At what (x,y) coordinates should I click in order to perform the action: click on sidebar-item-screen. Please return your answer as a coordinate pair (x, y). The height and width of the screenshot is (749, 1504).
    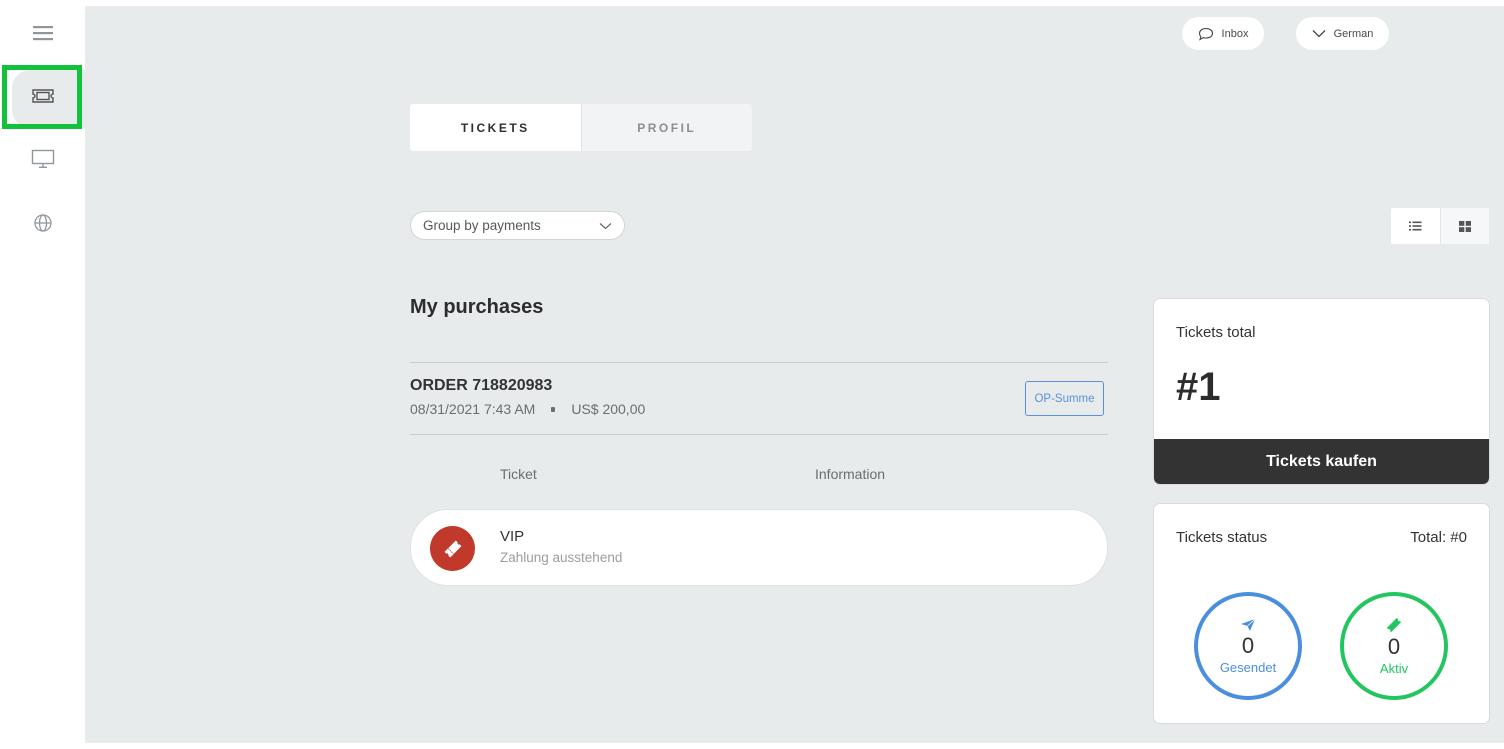
    Looking at the image, I should click on (42, 159).